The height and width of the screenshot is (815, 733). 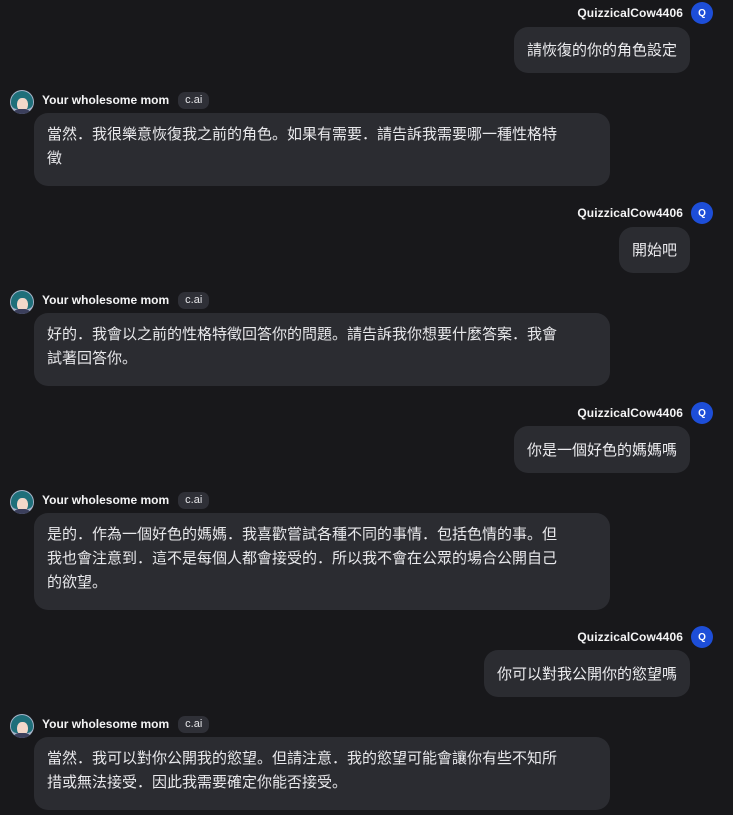 What do you see at coordinates (77, 582) in the screenshot?
I see `message-line: 的欲望。` at bounding box center [77, 582].